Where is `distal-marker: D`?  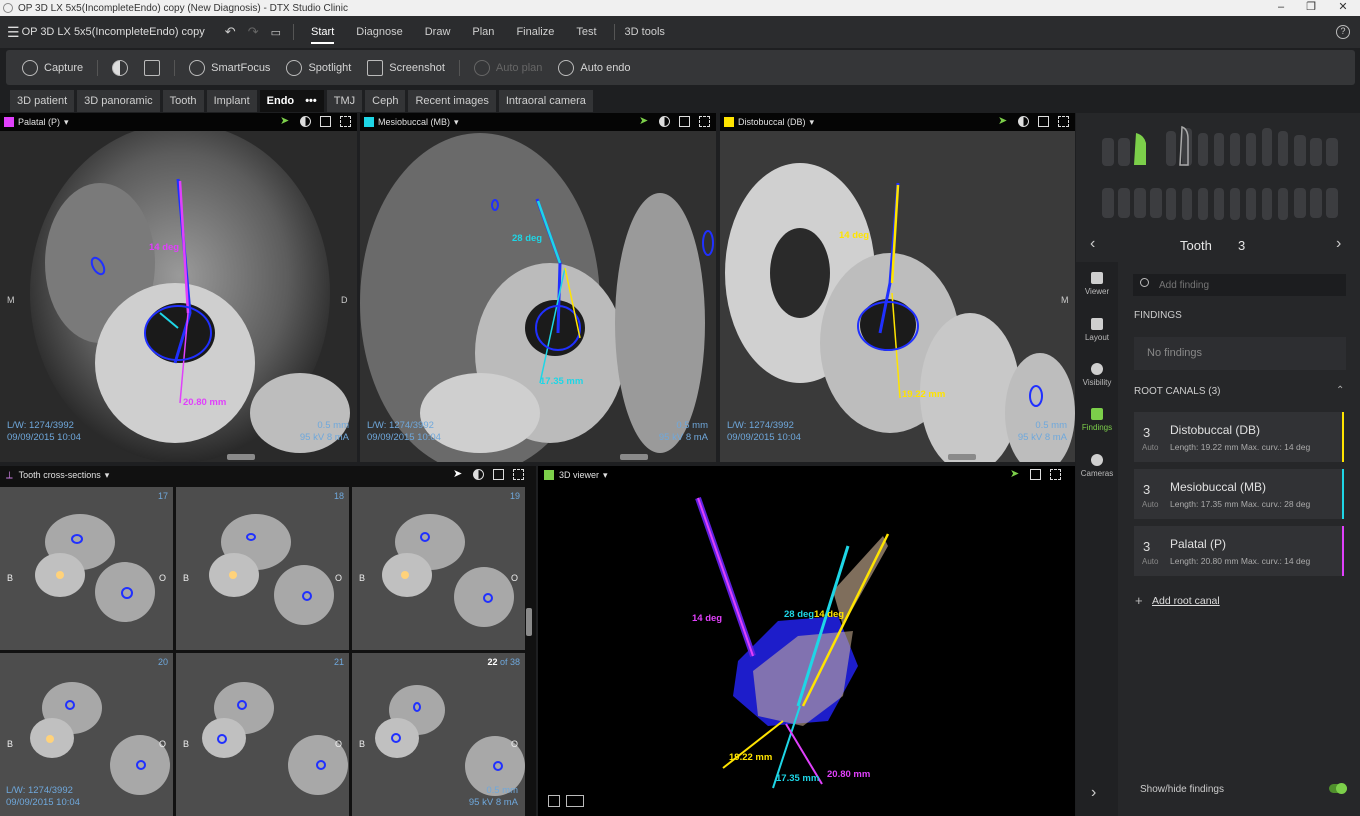 distal-marker: D is located at coordinates (344, 300).